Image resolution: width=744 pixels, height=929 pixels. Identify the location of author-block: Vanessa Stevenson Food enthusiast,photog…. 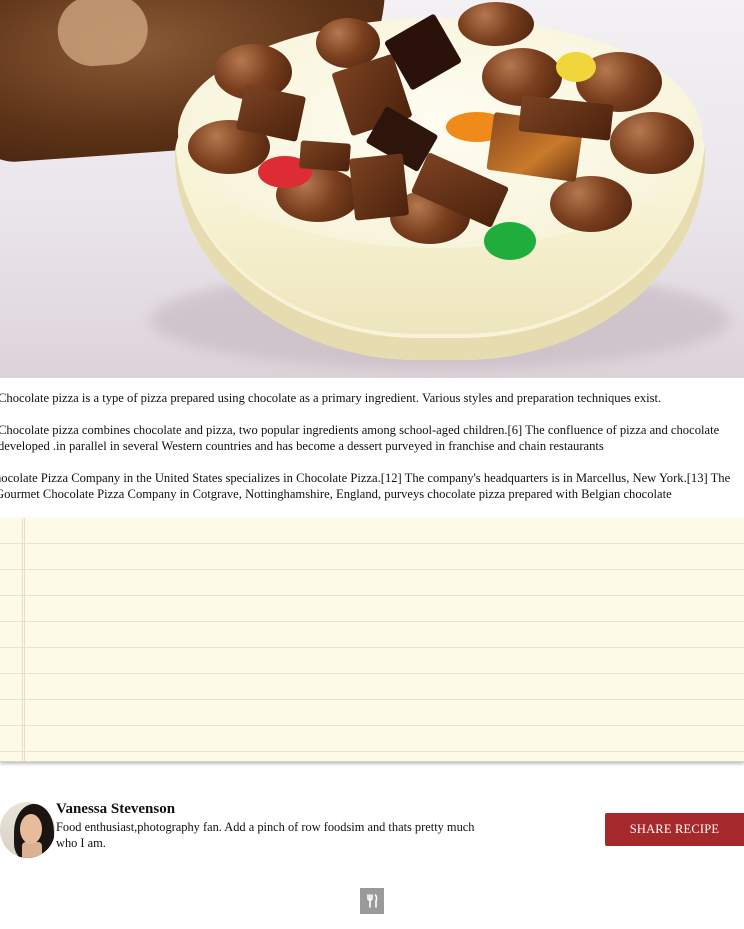
(372, 830).